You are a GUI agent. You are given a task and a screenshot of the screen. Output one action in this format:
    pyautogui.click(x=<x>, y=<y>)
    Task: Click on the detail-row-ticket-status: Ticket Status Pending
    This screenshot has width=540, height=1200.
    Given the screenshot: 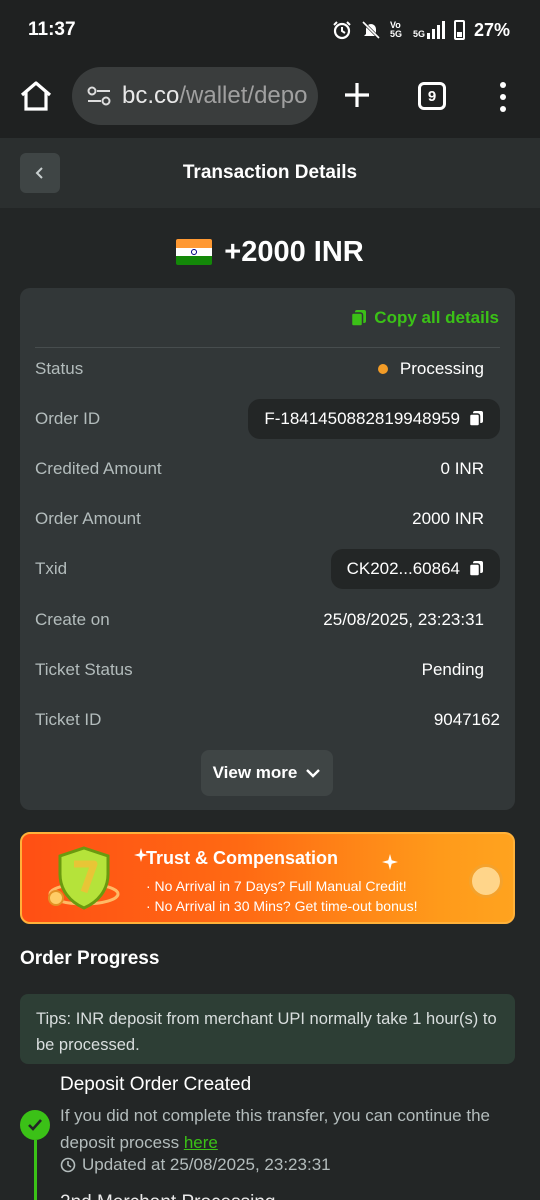 What is the action you would take?
    pyautogui.click(x=259, y=669)
    